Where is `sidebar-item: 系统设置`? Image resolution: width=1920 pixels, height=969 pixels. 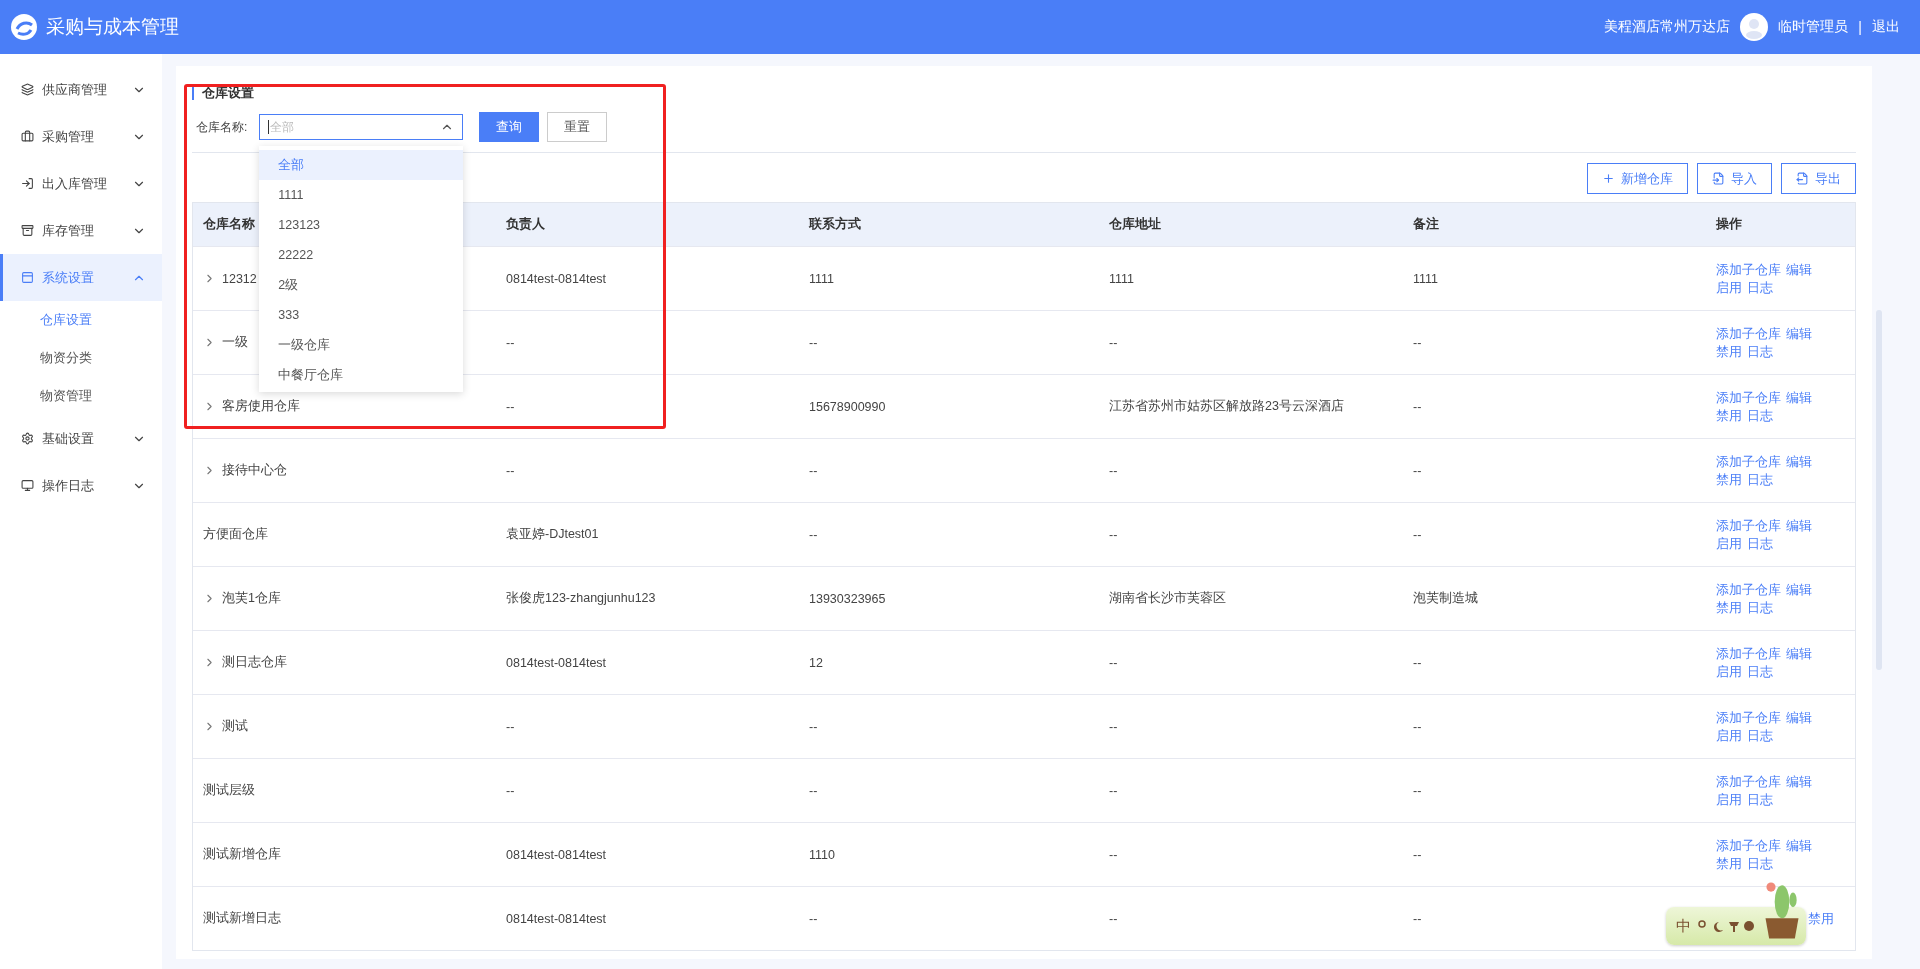 sidebar-item: 系统设置 is located at coordinates (81, 277).